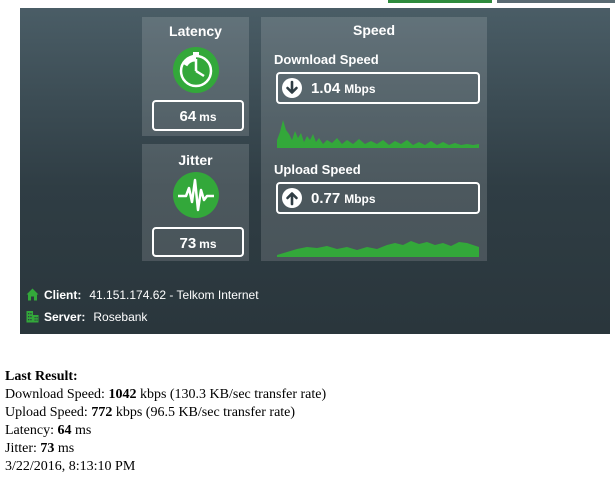 The width and height of the screenshot is (615, 479). I want to click on result-download-value: 1042, so click(122, 394).